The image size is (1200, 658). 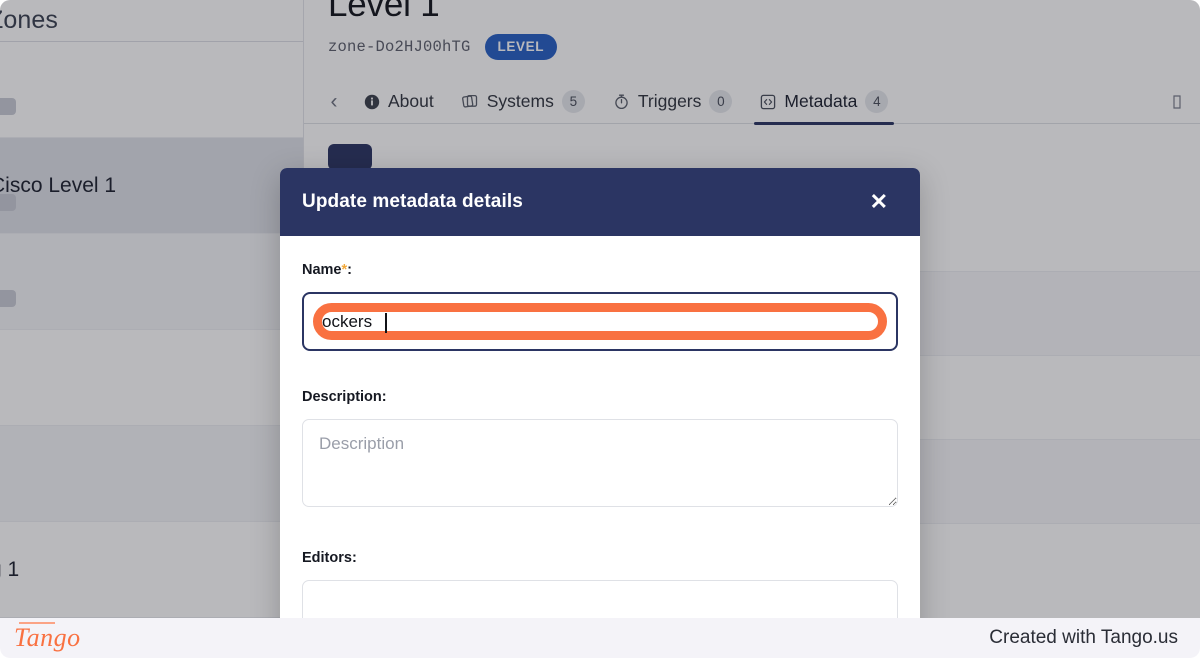 I want to click on tango-footer: Tango Created with Tango.us, so click(x=600, y=638).